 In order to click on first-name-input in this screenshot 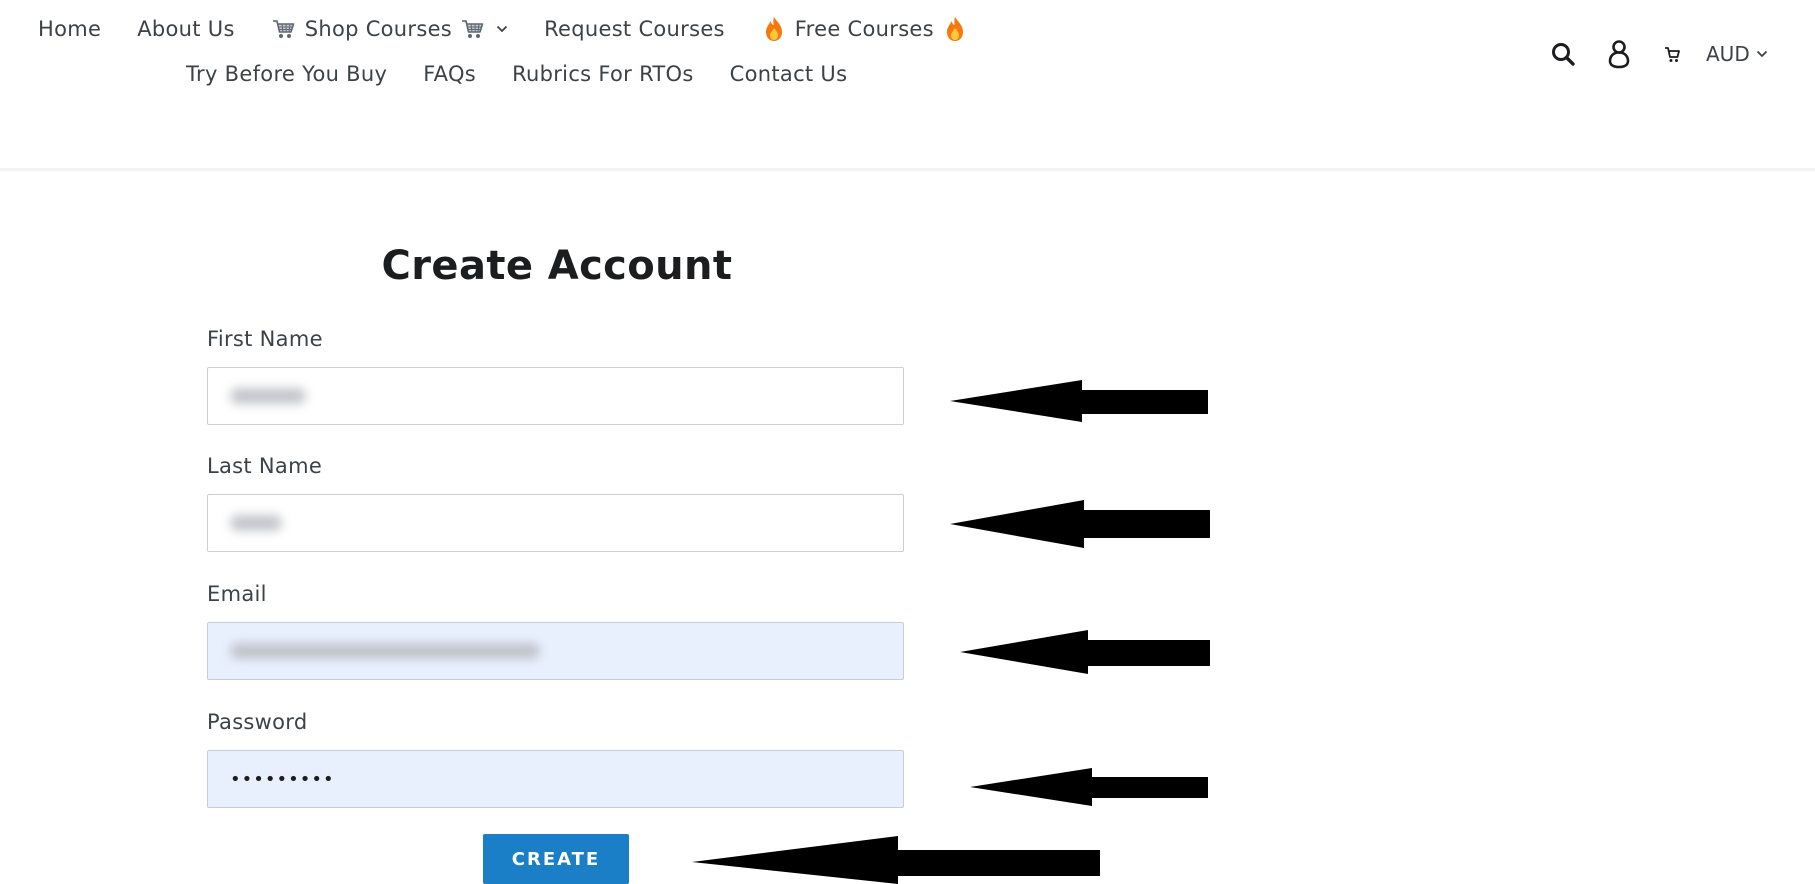, I will do `click(555, 396)`.